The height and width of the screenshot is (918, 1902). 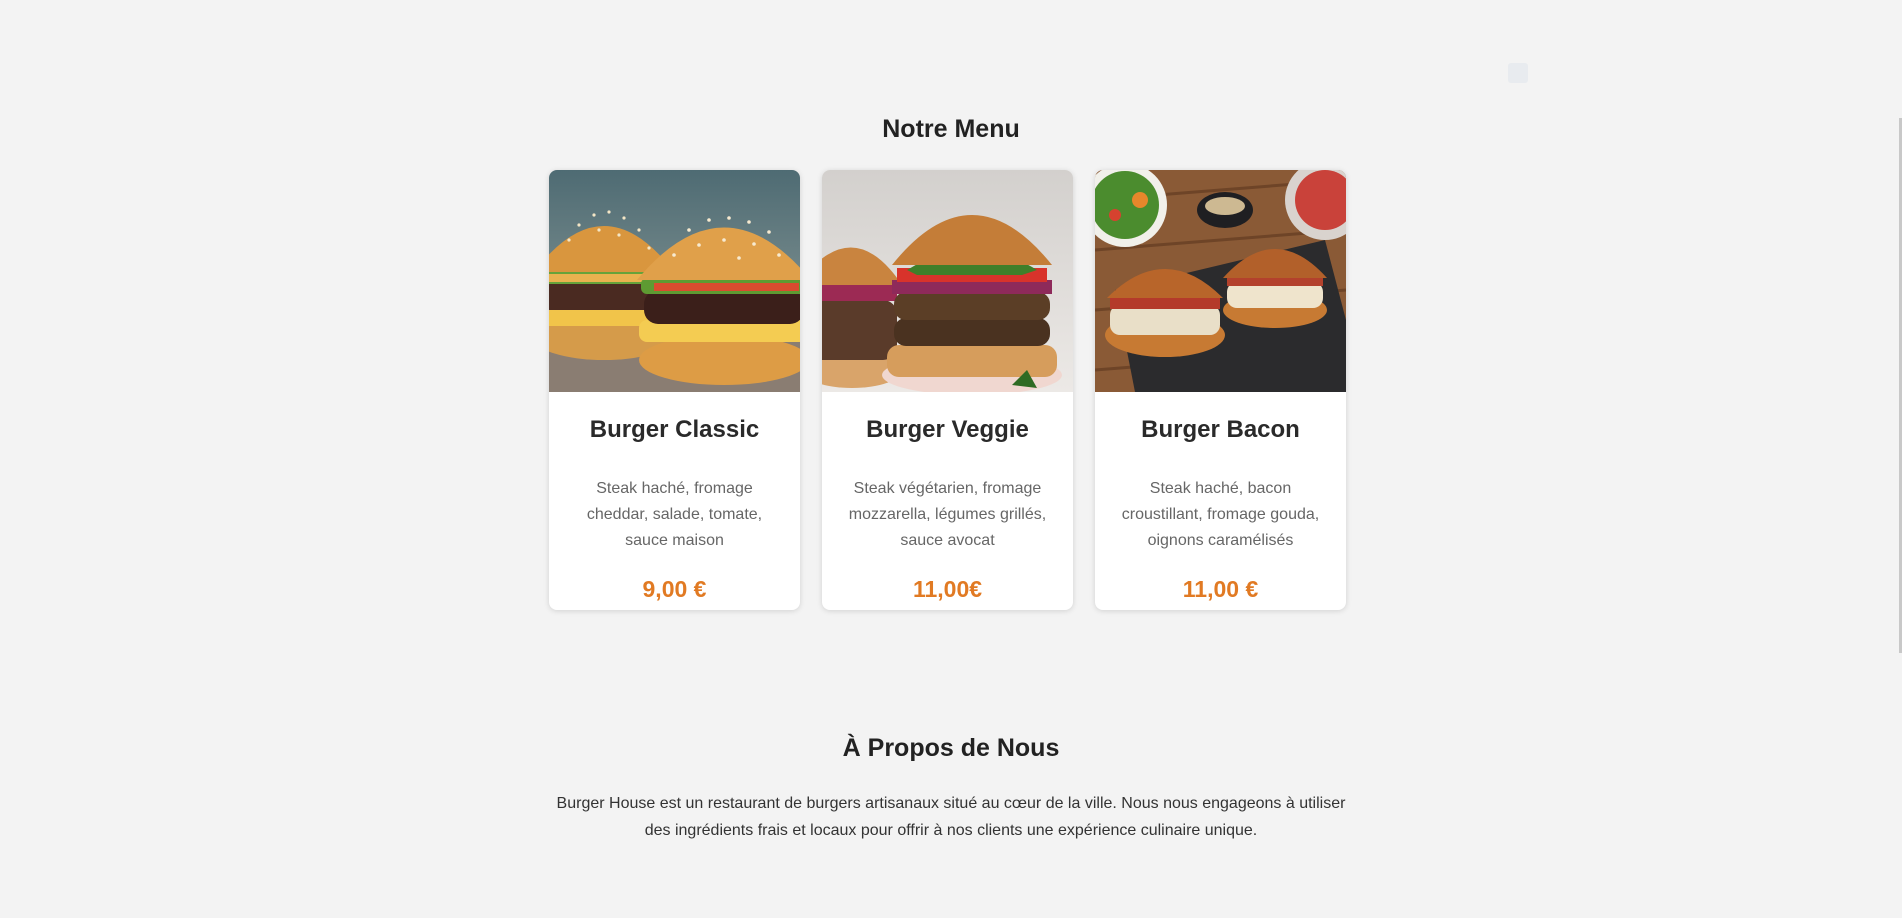 I want to click on classic-burger-photo, so click(x=674, y=281).